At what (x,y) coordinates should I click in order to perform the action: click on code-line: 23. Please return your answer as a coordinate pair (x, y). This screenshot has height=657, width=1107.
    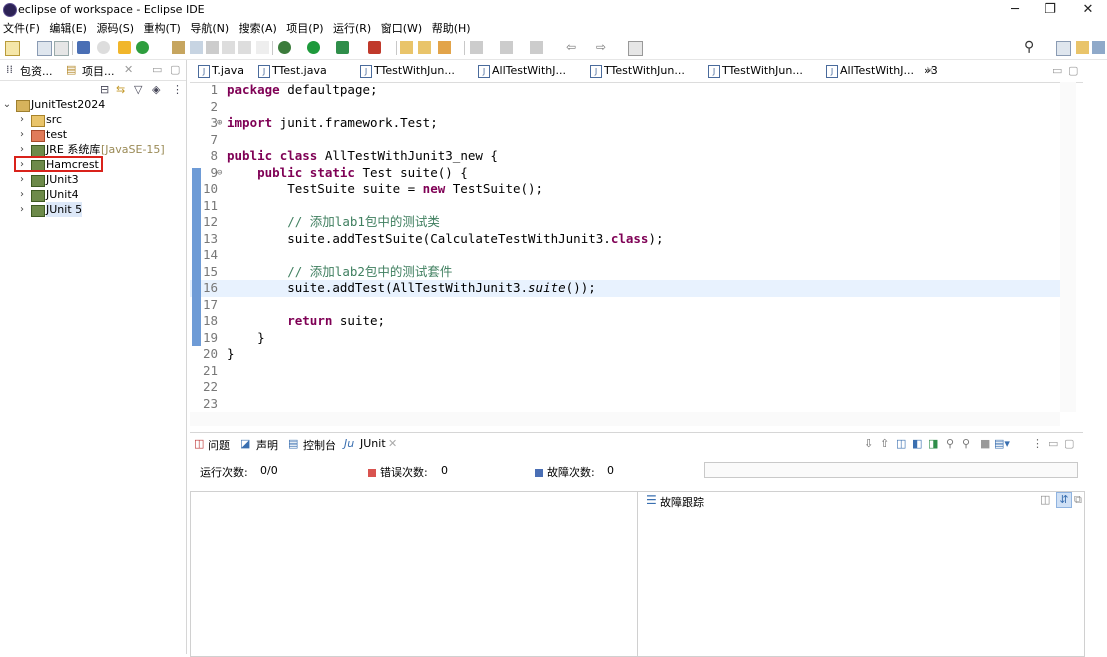
    Looking at the image, I should click on (625, 404).